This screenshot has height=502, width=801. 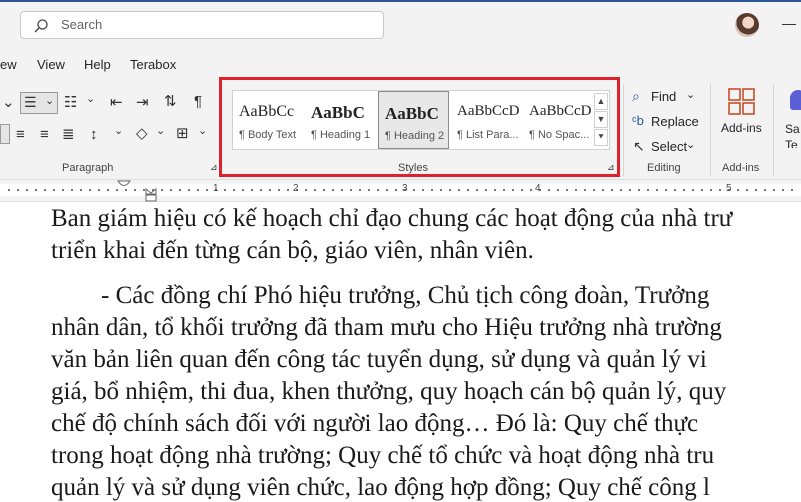 I want to click on hanging-indent-marker-icon, so click(x=151, y=195).